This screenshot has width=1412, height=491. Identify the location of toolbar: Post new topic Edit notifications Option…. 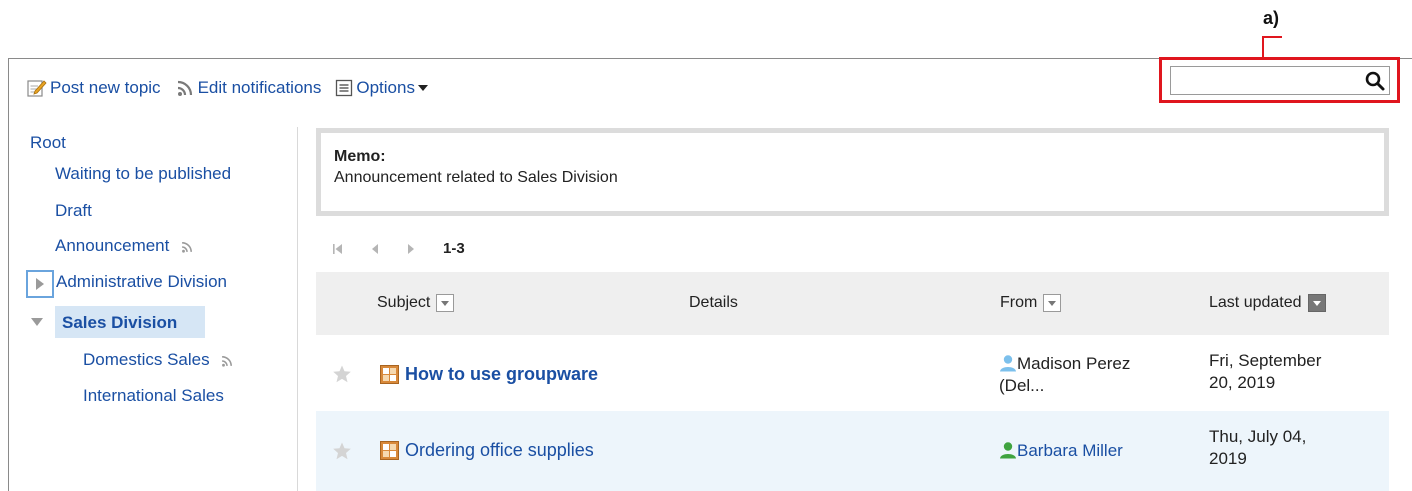
(236, 88).